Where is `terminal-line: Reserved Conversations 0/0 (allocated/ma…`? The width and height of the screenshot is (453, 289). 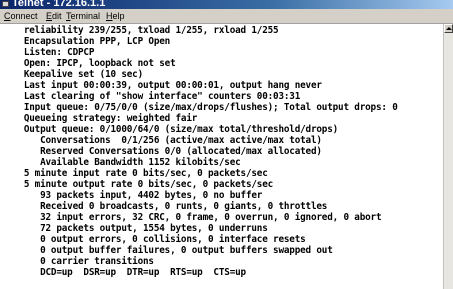
terminal-line: Reserved Conversations 0/0 (allocated/ma… is located at coordinates (167, 151).